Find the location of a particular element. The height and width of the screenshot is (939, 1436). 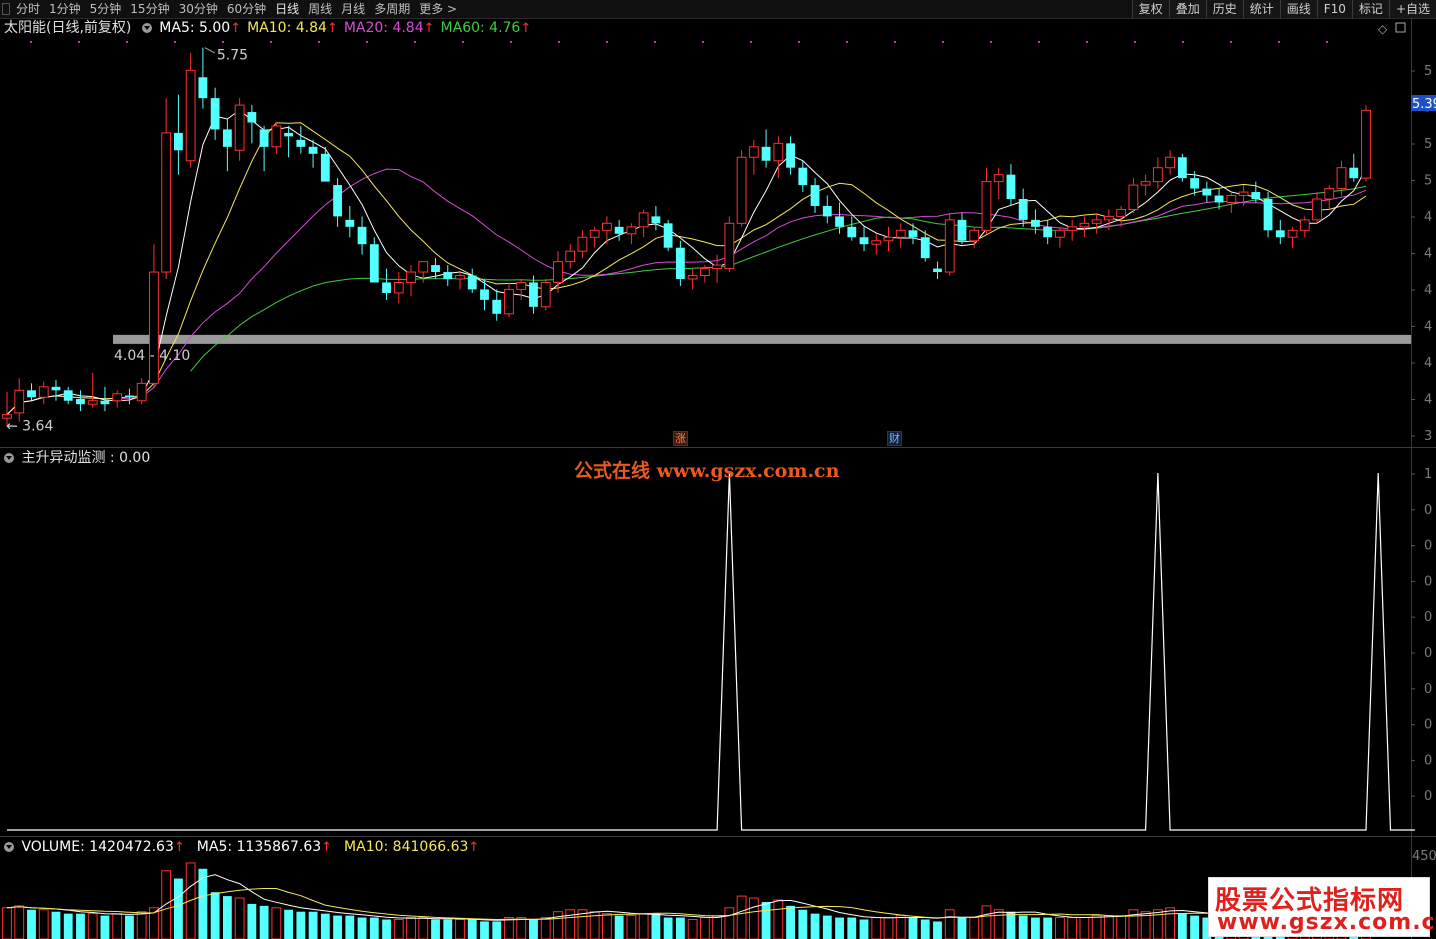

period-tab-3: 15分钟 is located at coordinates (150, 9).